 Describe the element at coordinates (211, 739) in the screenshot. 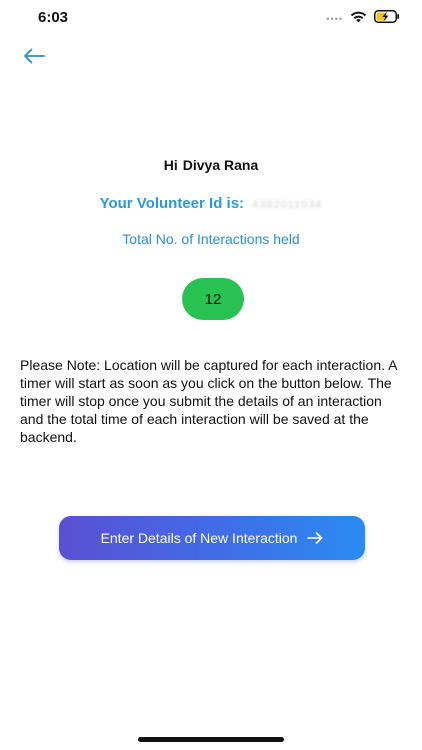

I see `home-indicator` at that location.